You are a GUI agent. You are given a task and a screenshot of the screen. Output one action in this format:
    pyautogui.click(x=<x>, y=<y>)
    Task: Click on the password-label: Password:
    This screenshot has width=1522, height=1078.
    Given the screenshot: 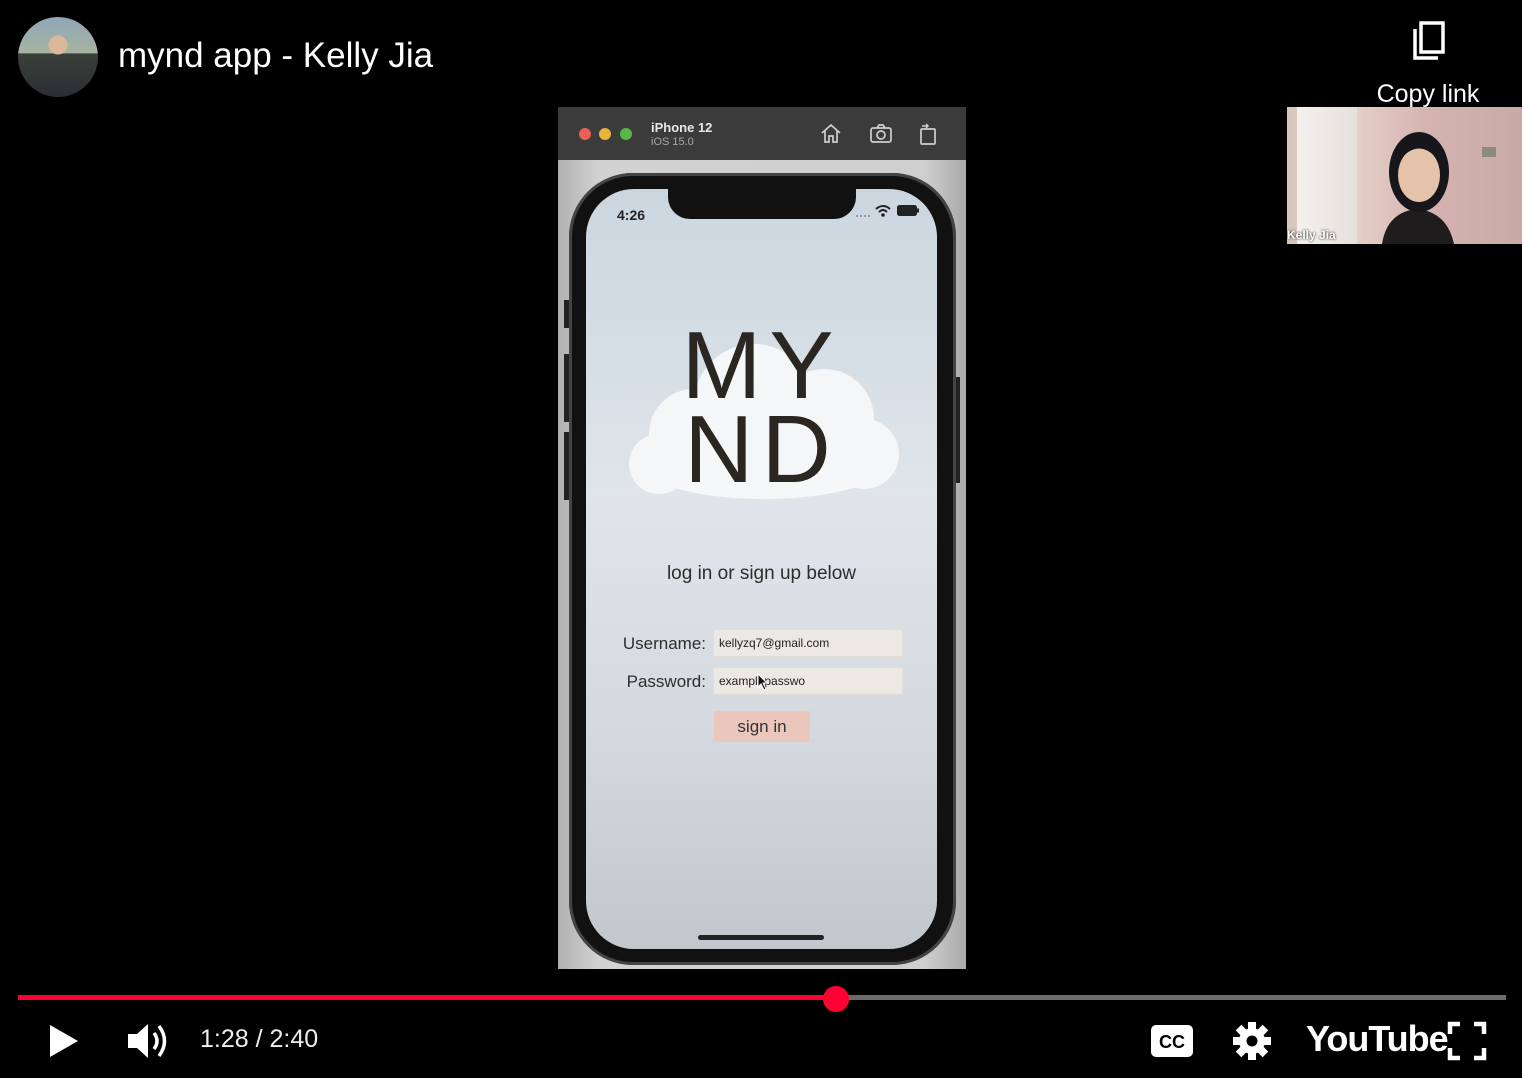 What is the action you would take?
    pyautogui.click(x=666, y=681)
    